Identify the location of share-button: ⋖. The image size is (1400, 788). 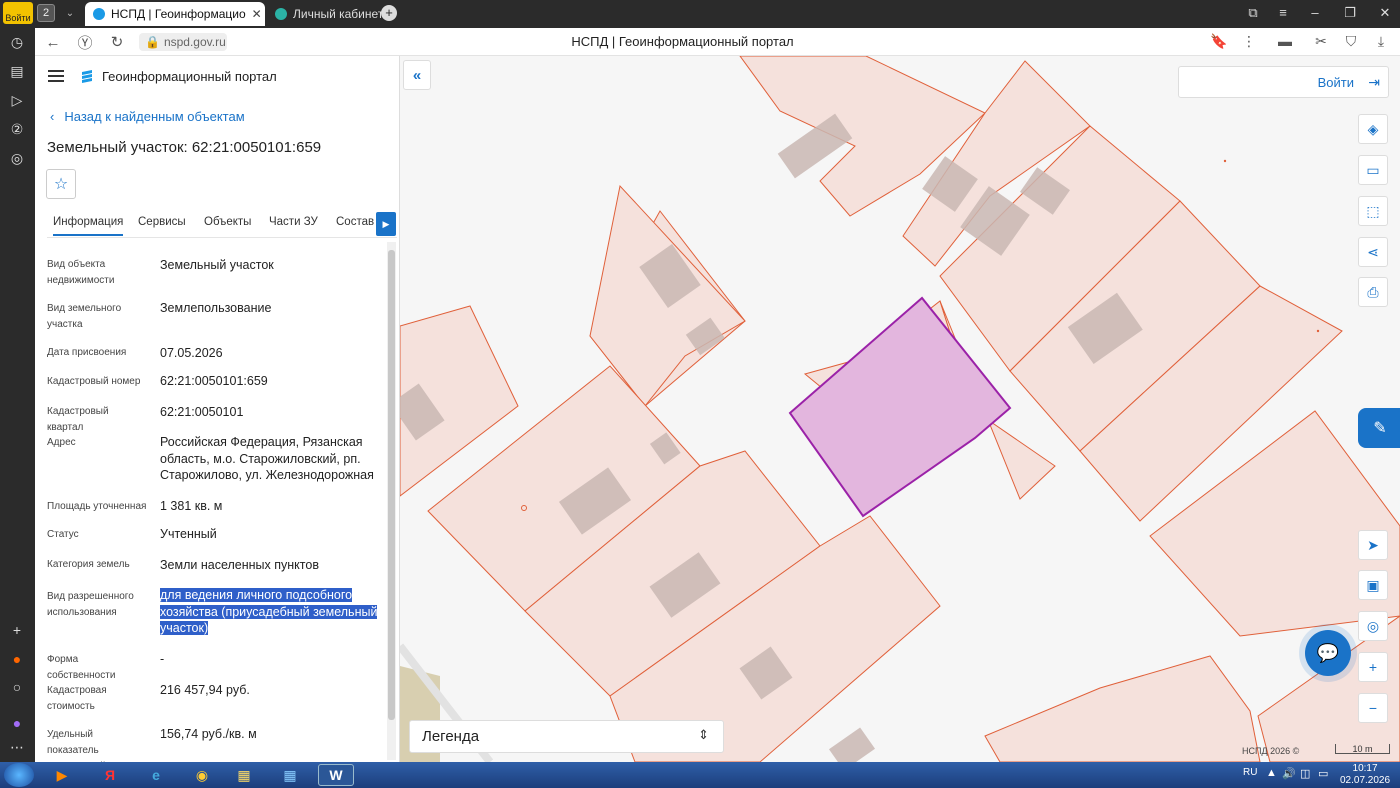
(1373, 252).